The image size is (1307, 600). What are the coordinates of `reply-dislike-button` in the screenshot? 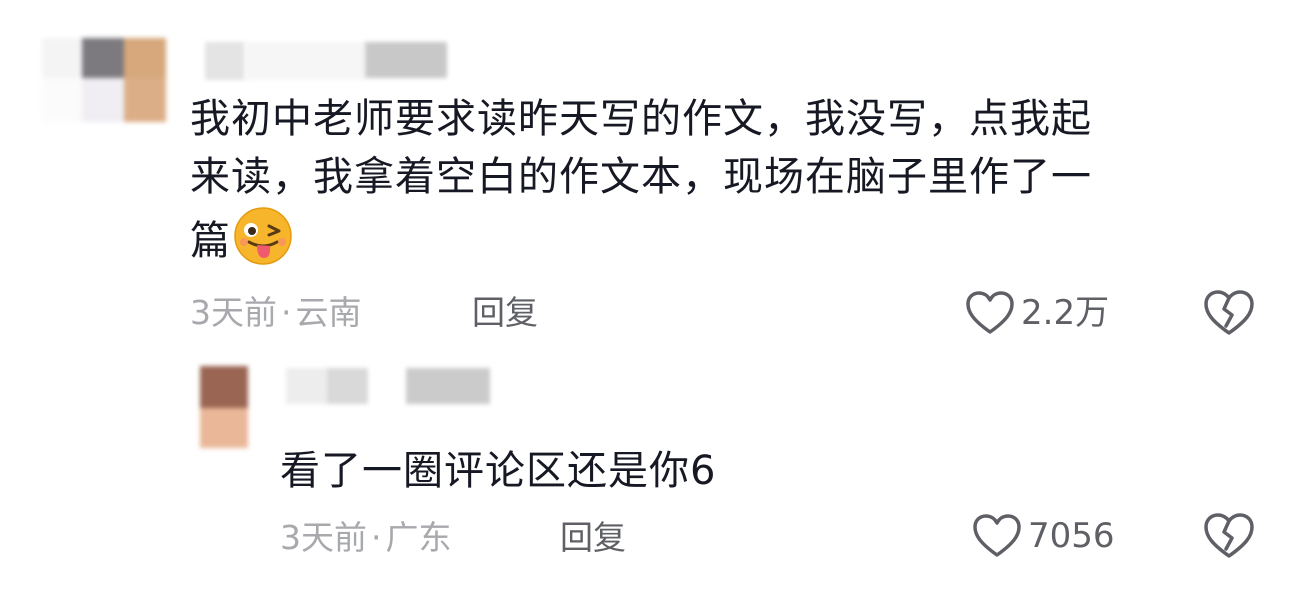 It's located at (1229, 538).